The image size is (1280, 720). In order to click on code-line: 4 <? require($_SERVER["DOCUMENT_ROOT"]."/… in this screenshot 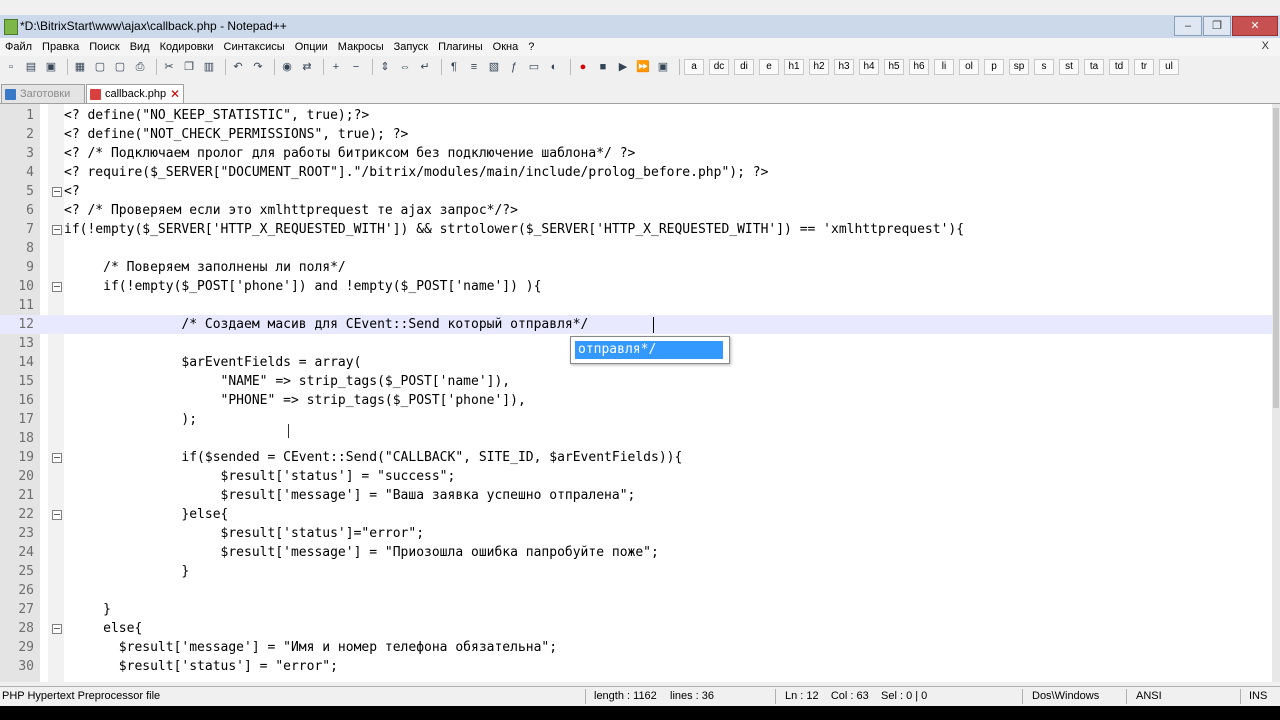, I will do `click(636, 172)`.